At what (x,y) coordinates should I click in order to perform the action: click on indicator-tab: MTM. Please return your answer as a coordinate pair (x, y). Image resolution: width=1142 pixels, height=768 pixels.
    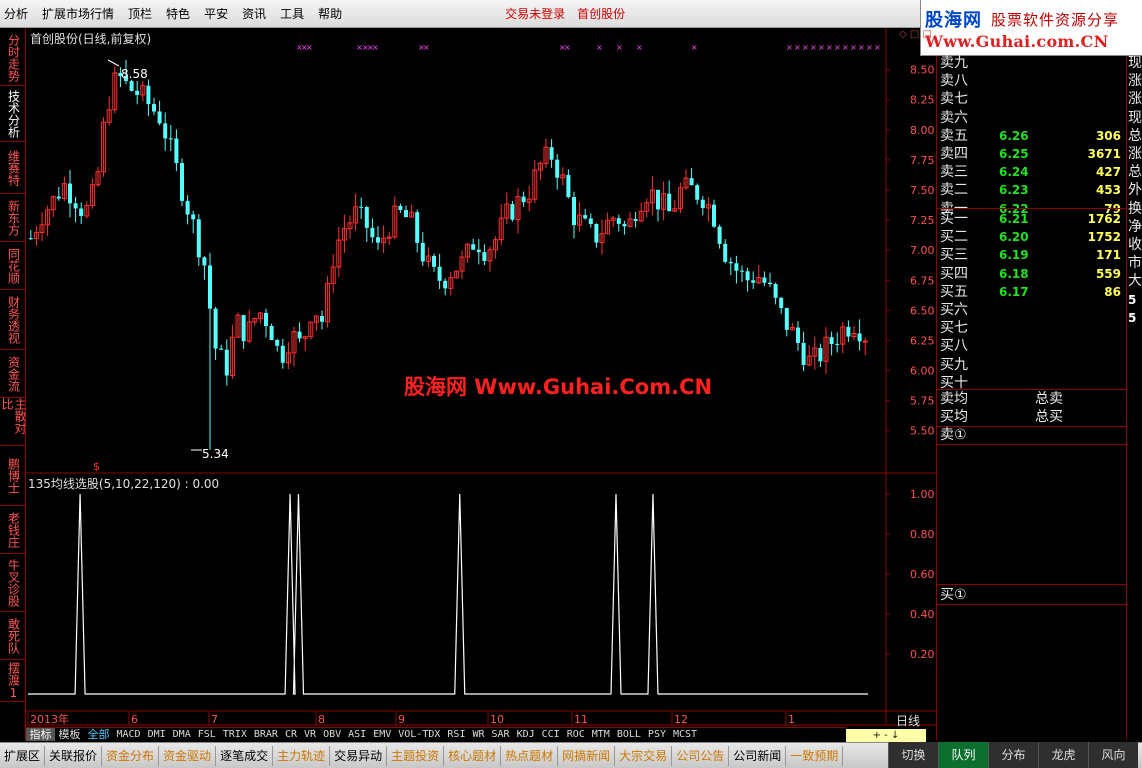
    Looking at the image, I should click on (600, 734).